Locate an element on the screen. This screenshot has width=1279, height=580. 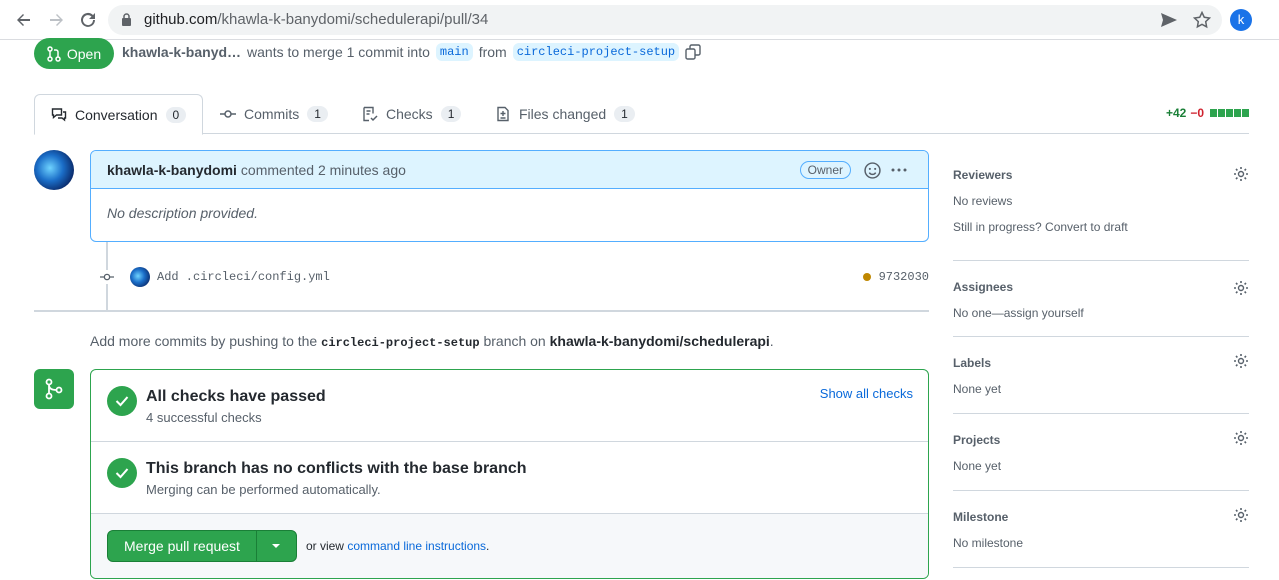
back-arrow-icon is located at coordinates (24, 20).